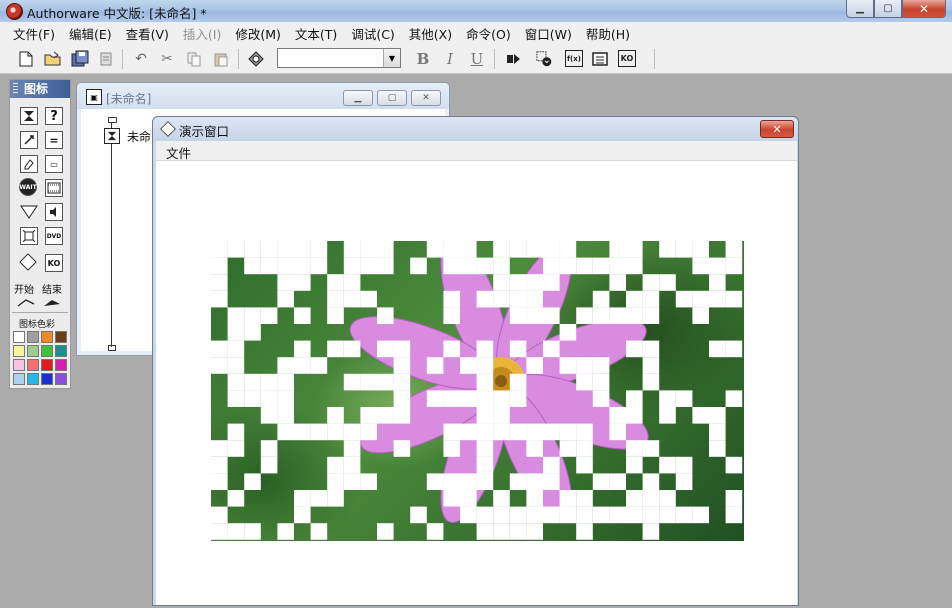  Describe the element at coordinates (52, 304) in the screenshot. I see `end-flag-icon` at that location.